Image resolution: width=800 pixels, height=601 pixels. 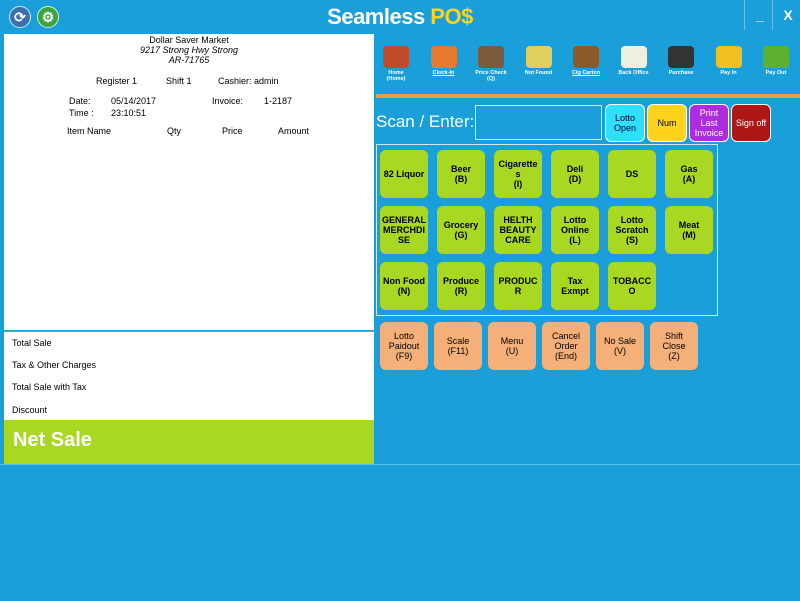 I want to click on total-sale-label: Total Sale, so click(x=32, y=343).